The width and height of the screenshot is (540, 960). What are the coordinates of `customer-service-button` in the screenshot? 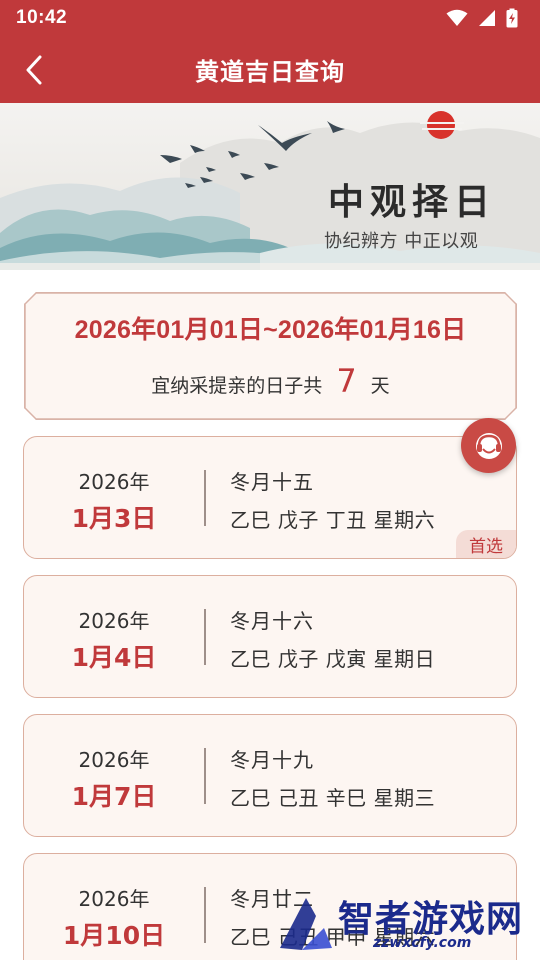 It's located at (488, 445).